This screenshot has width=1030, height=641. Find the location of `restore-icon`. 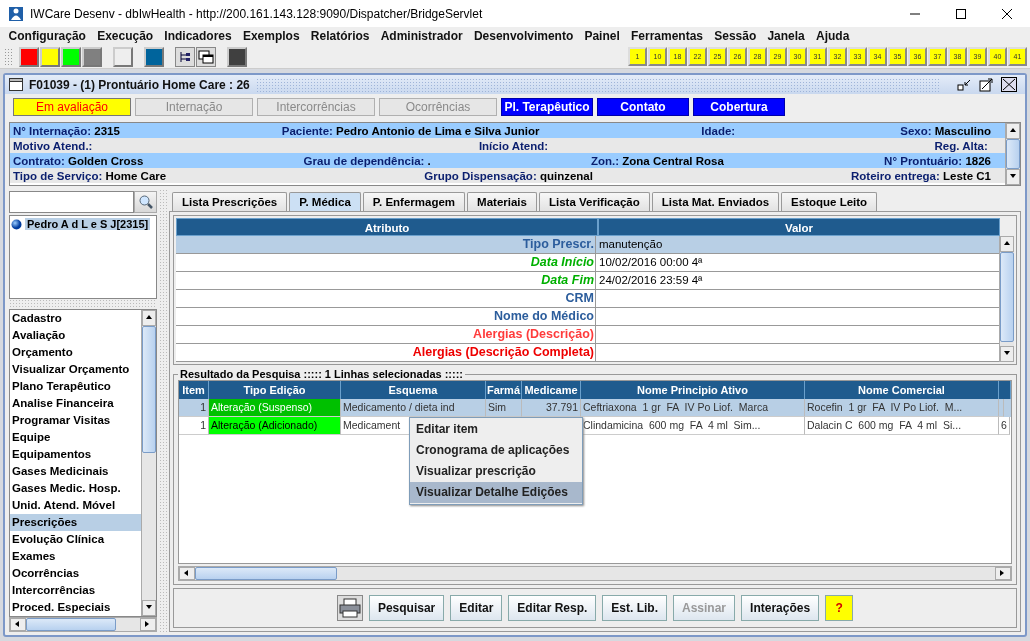

restore-icon is located at coordinates (965, 84).